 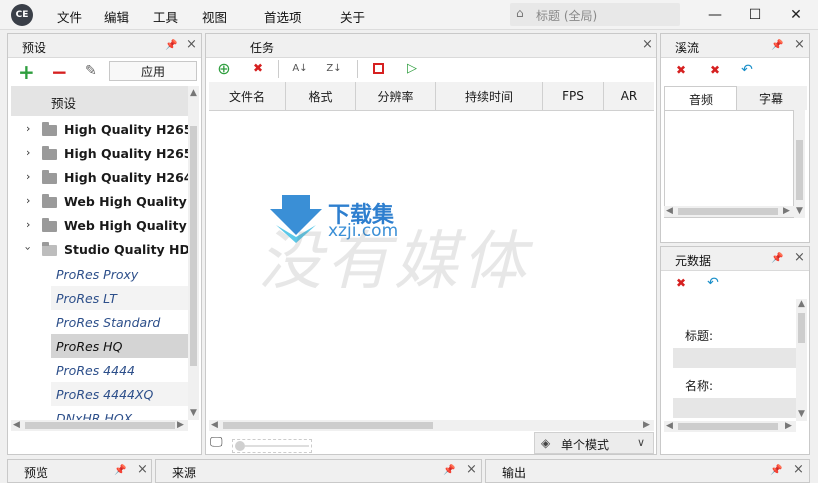 I want to click on minimize-button: —, so click(x=715, y=15).